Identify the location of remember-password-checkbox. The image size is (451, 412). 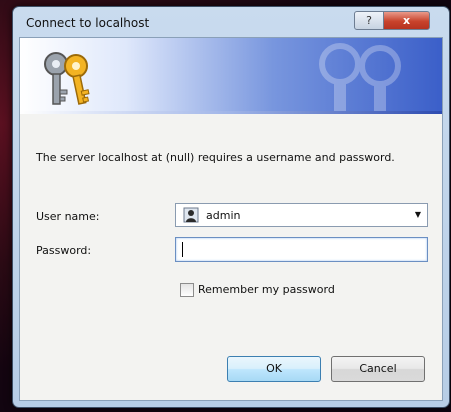
(187, 290).